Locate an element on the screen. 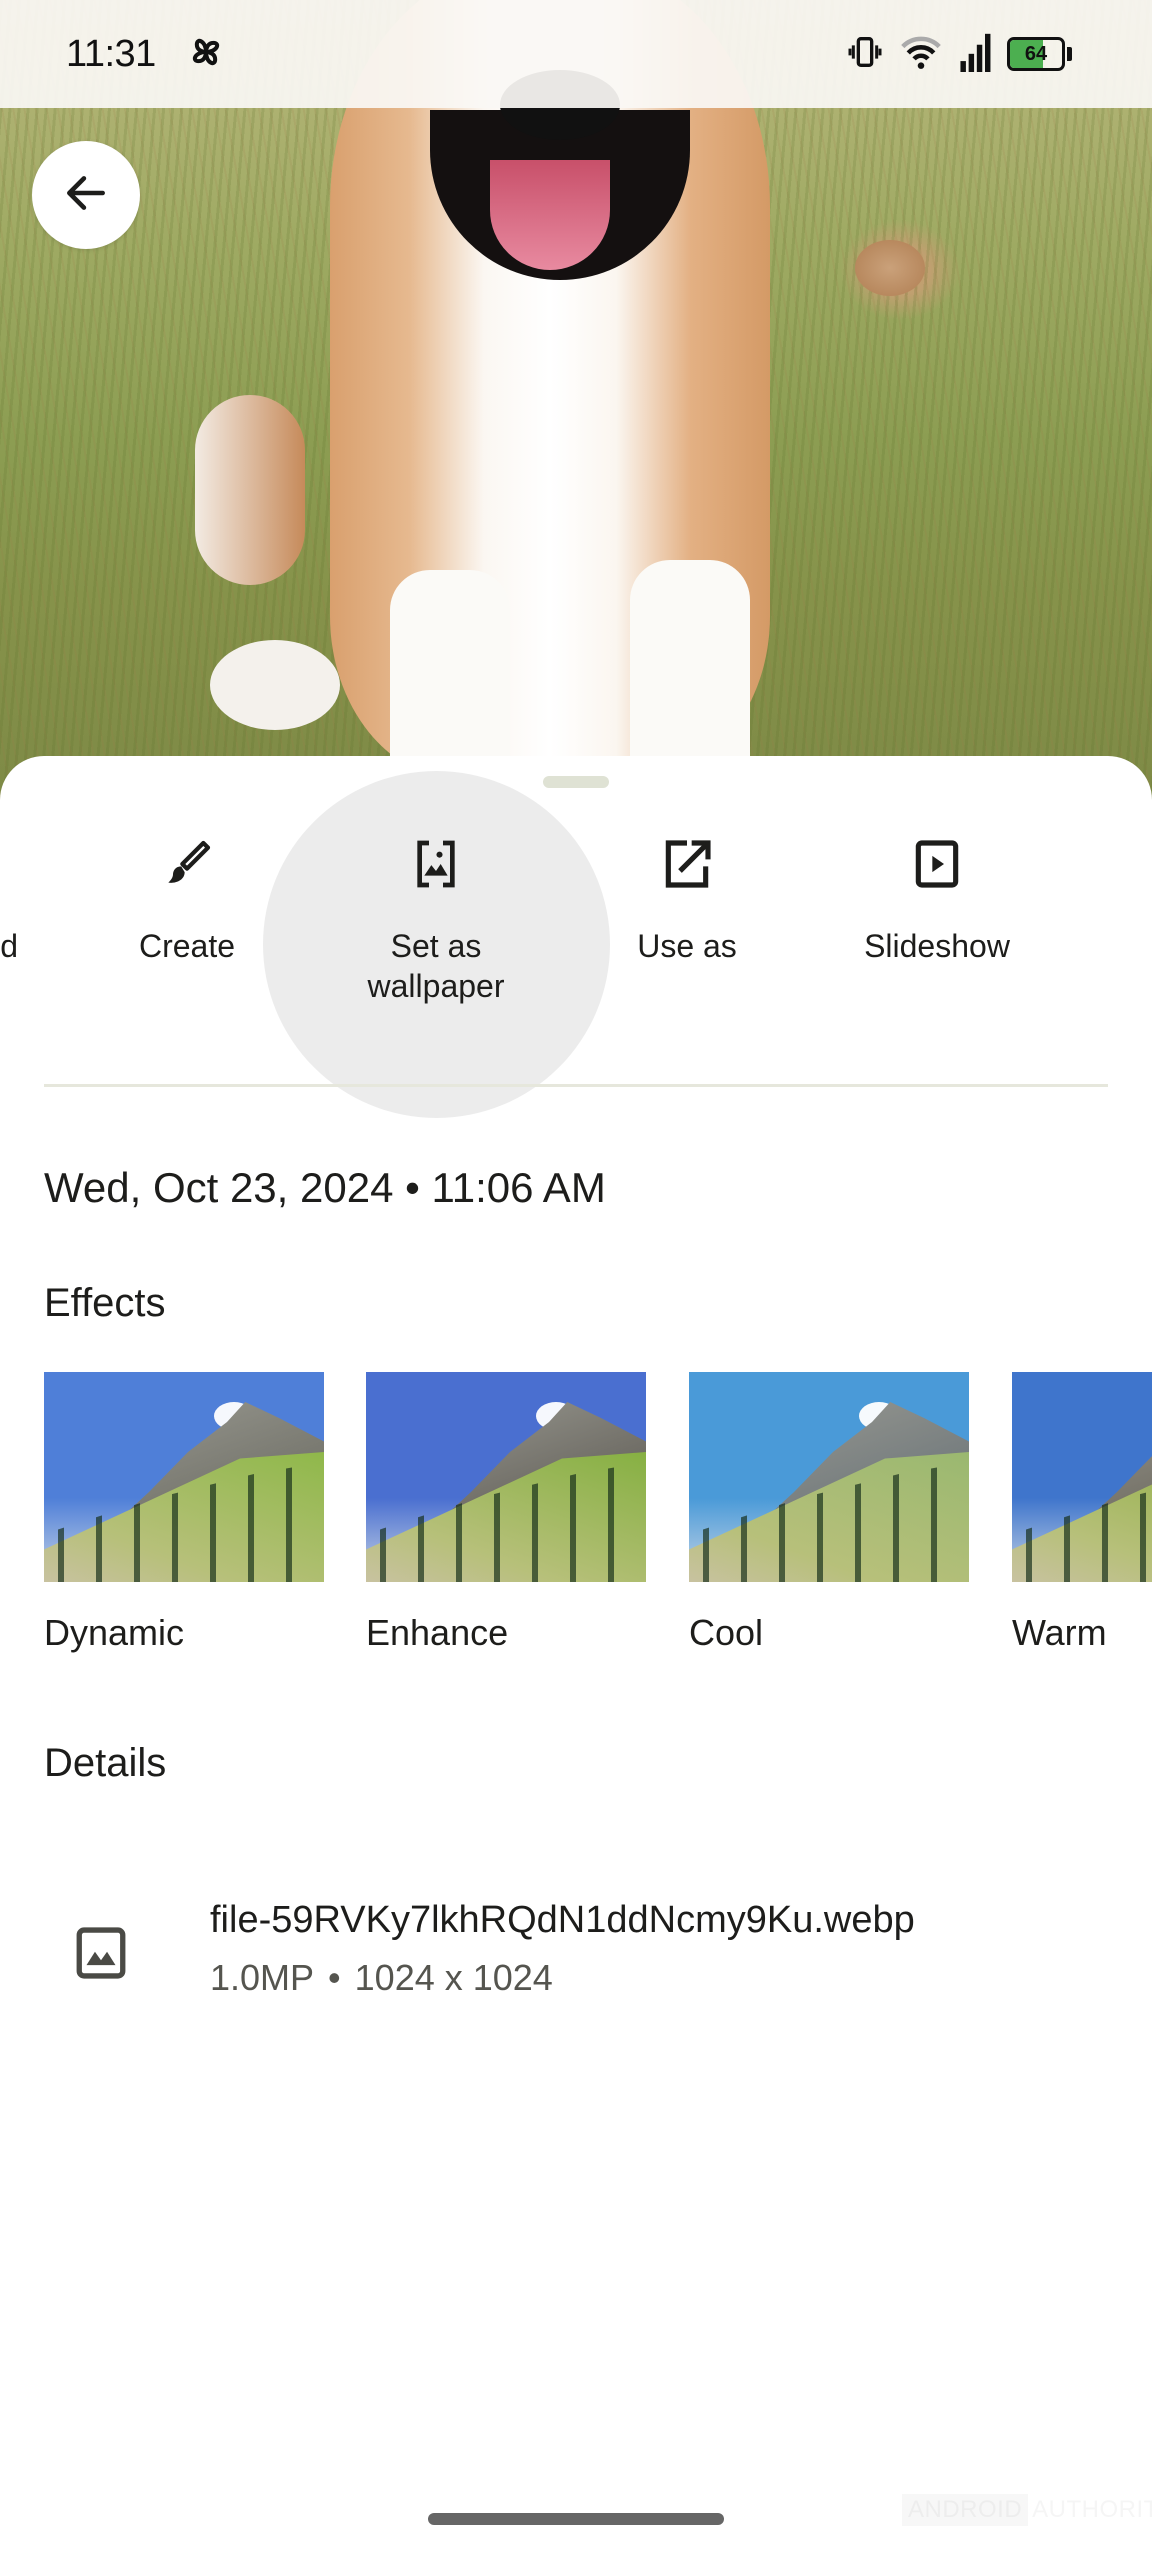  dog-paw is located at coordinates (275, 685).